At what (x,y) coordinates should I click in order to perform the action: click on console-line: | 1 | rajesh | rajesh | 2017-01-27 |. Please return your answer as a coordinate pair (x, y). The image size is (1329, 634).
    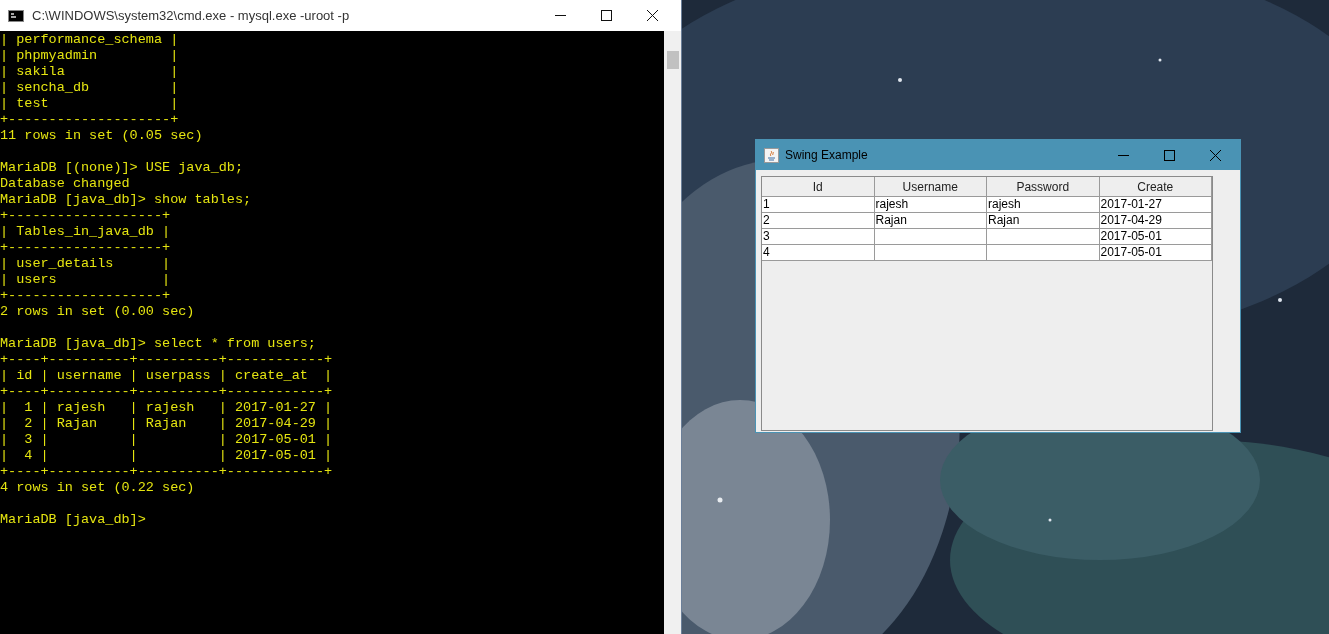
    Looking at the image, I should click on (166, 408).